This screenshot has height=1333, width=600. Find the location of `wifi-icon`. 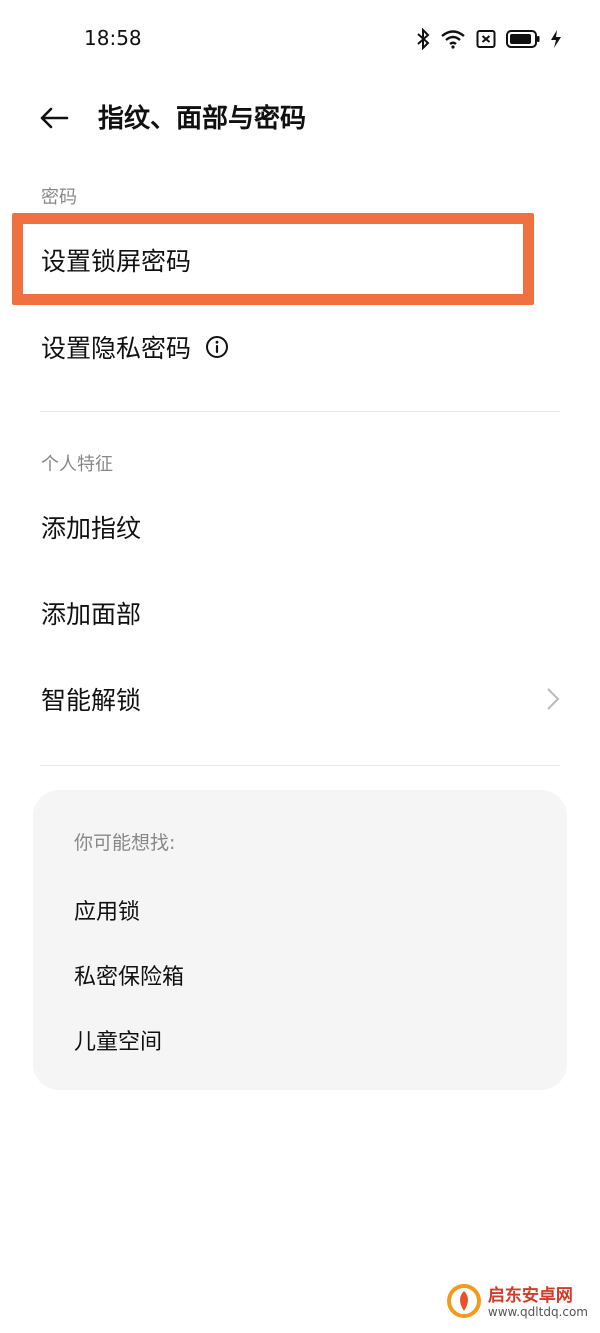

wifi-icon is located at coordinates (453, 39).